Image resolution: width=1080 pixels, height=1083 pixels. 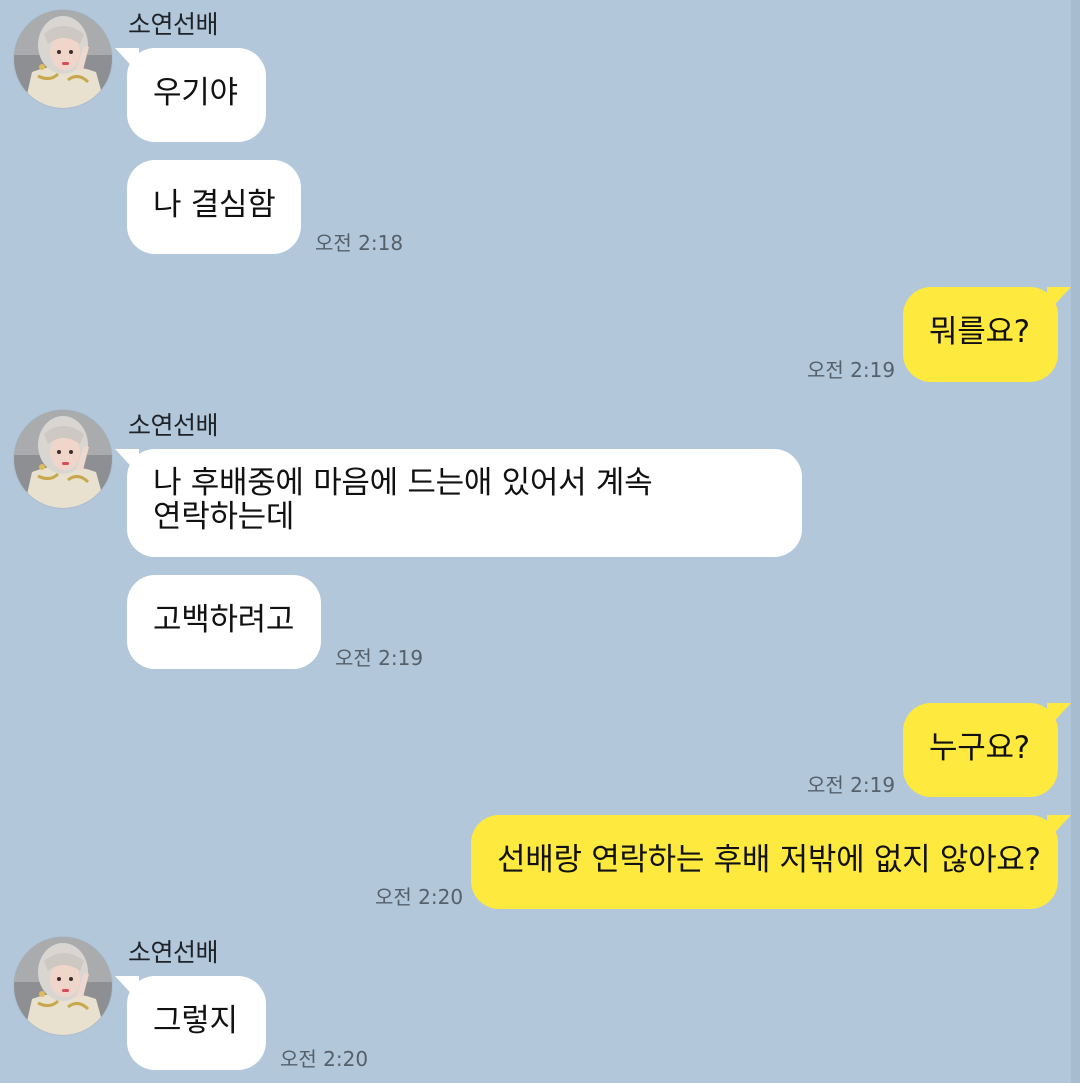 What do you see at coordinates (1075, 541) in the screenshot?
I see `scrollbar` at bounding box center [1075, 541].